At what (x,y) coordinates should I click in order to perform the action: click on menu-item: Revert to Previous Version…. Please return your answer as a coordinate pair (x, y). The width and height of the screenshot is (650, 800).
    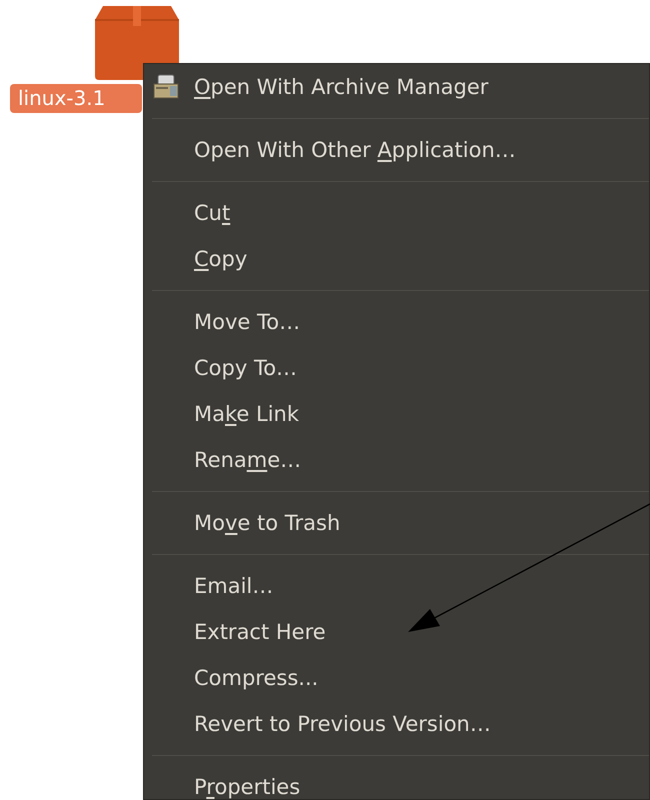
    Looking at the image, I should click on (396, 724).